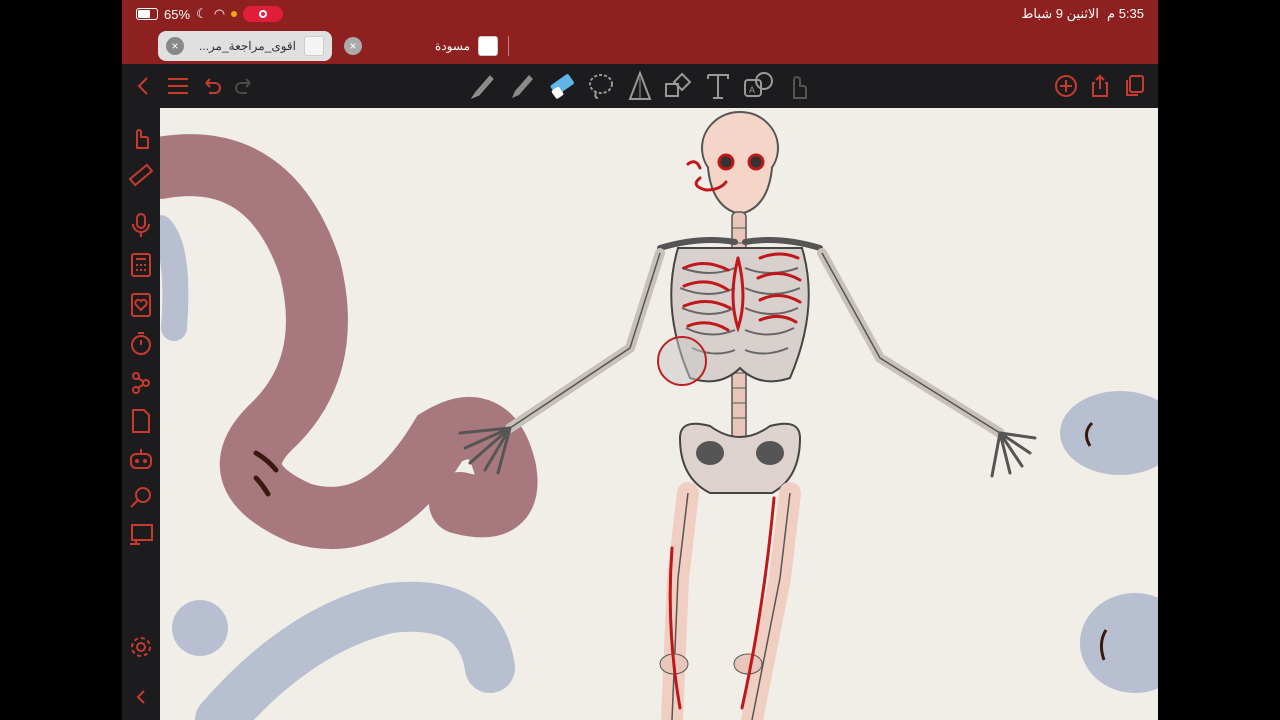 Image resolution: width=1280 pixels, height=720 pixels. What do you see at coordinates (141, 535) in the screenshot?
I see `presentation-icon` at bounding box center [141, 535].